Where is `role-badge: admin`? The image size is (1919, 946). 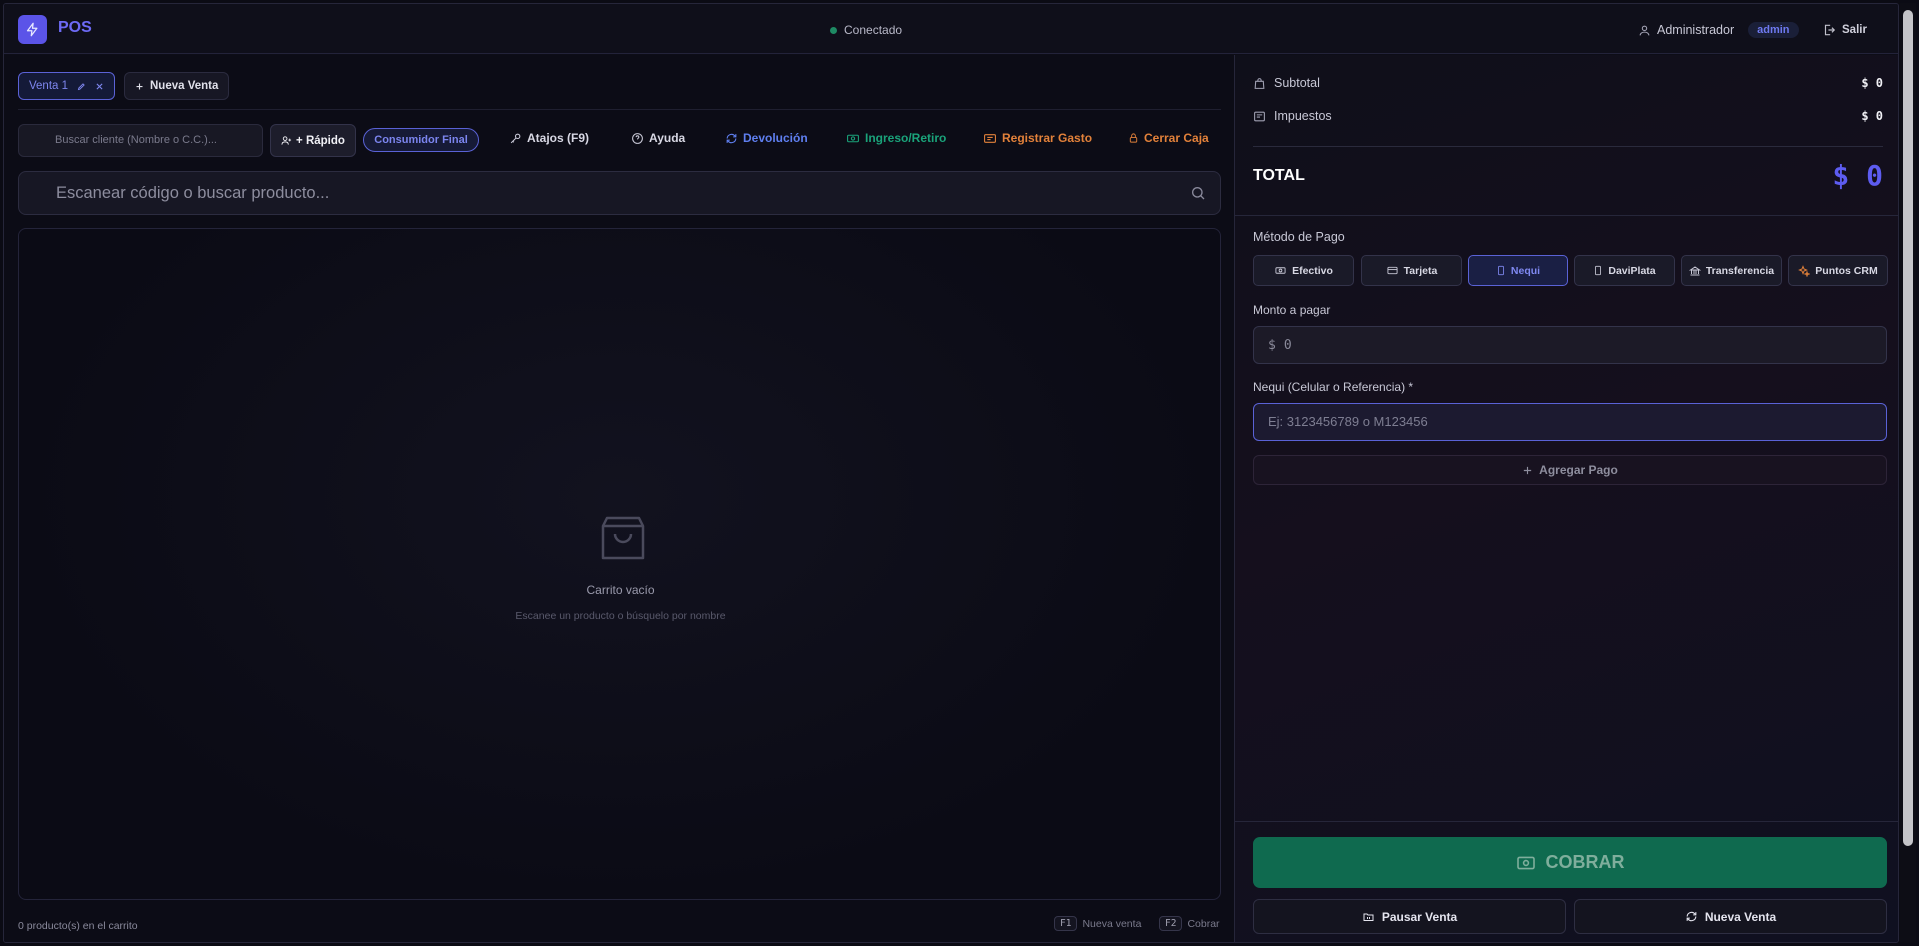
role-badge: admin is located at coordinates (1773, 30).